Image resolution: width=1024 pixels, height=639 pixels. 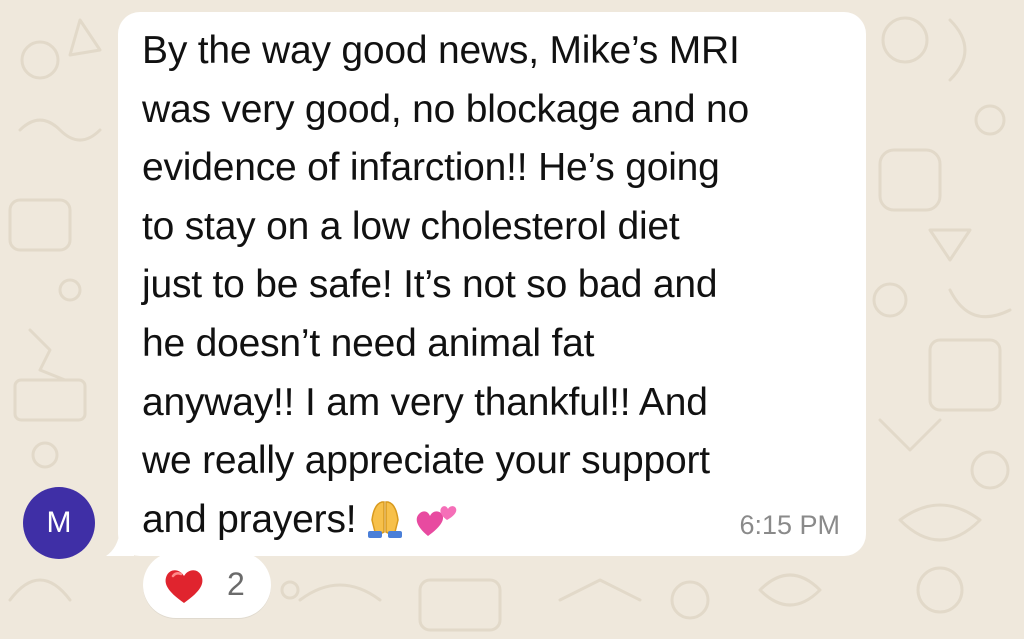 What do you see at coordinates (207, 585) in the screenshot?
I see `reaction-badge: 2` at bounding box center [207, 585].